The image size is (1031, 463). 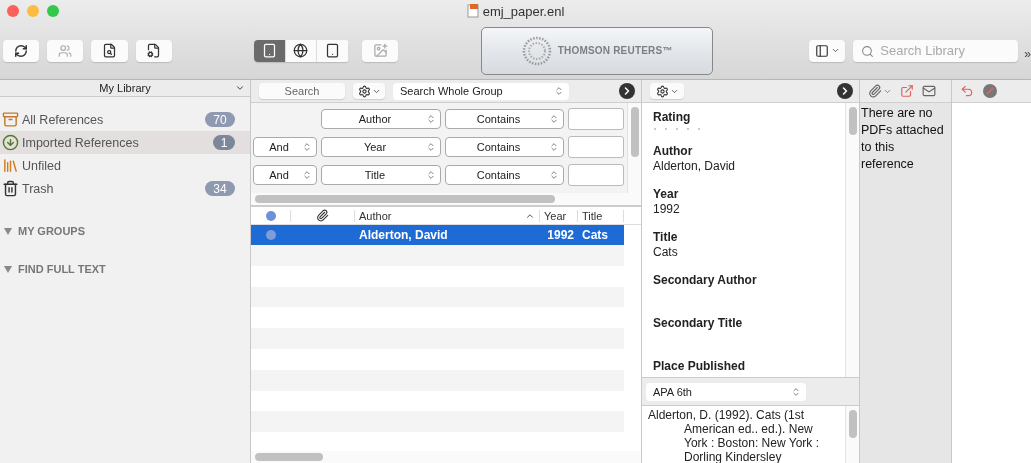 What do you see at coordinates (437, 235) in the screenshot?
I see `table-row: Alderton, David 1992 Cats` at bounding box center [437, 235].